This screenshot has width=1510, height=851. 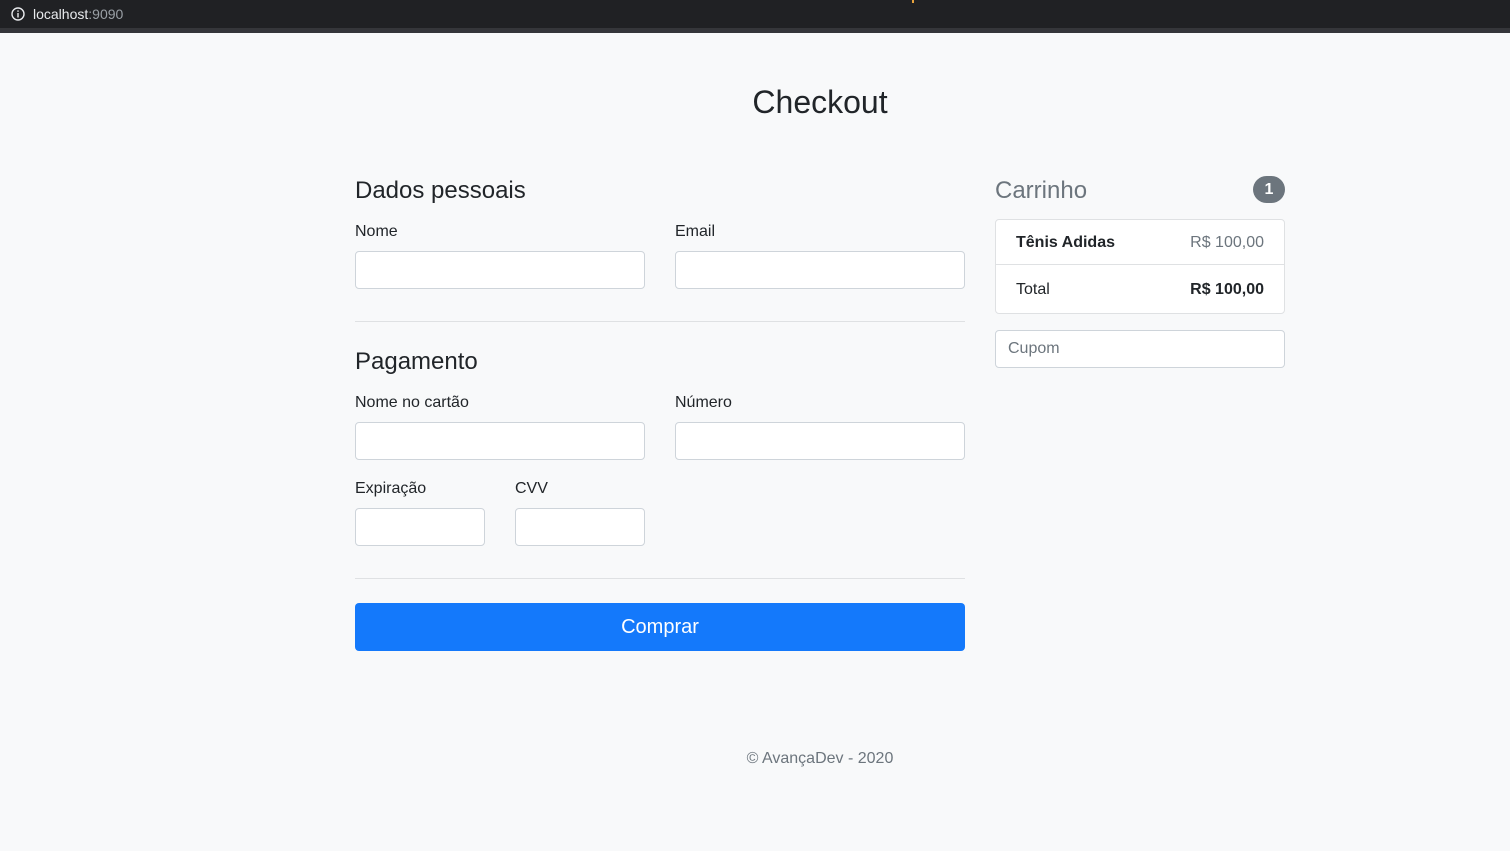 I want to click on email-label: Email, so click(x=695, y=231).